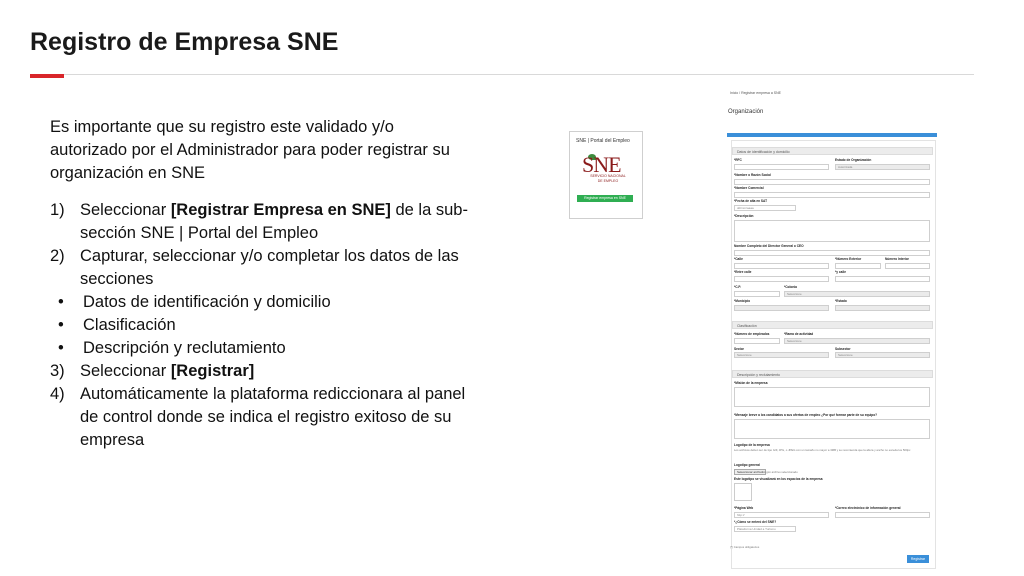 This screenshot has height=576, width=1024. What do you see at coordinates (57, 256) in the screenshot?
I see `step-number: 2)` at bounding box center [57, 256].